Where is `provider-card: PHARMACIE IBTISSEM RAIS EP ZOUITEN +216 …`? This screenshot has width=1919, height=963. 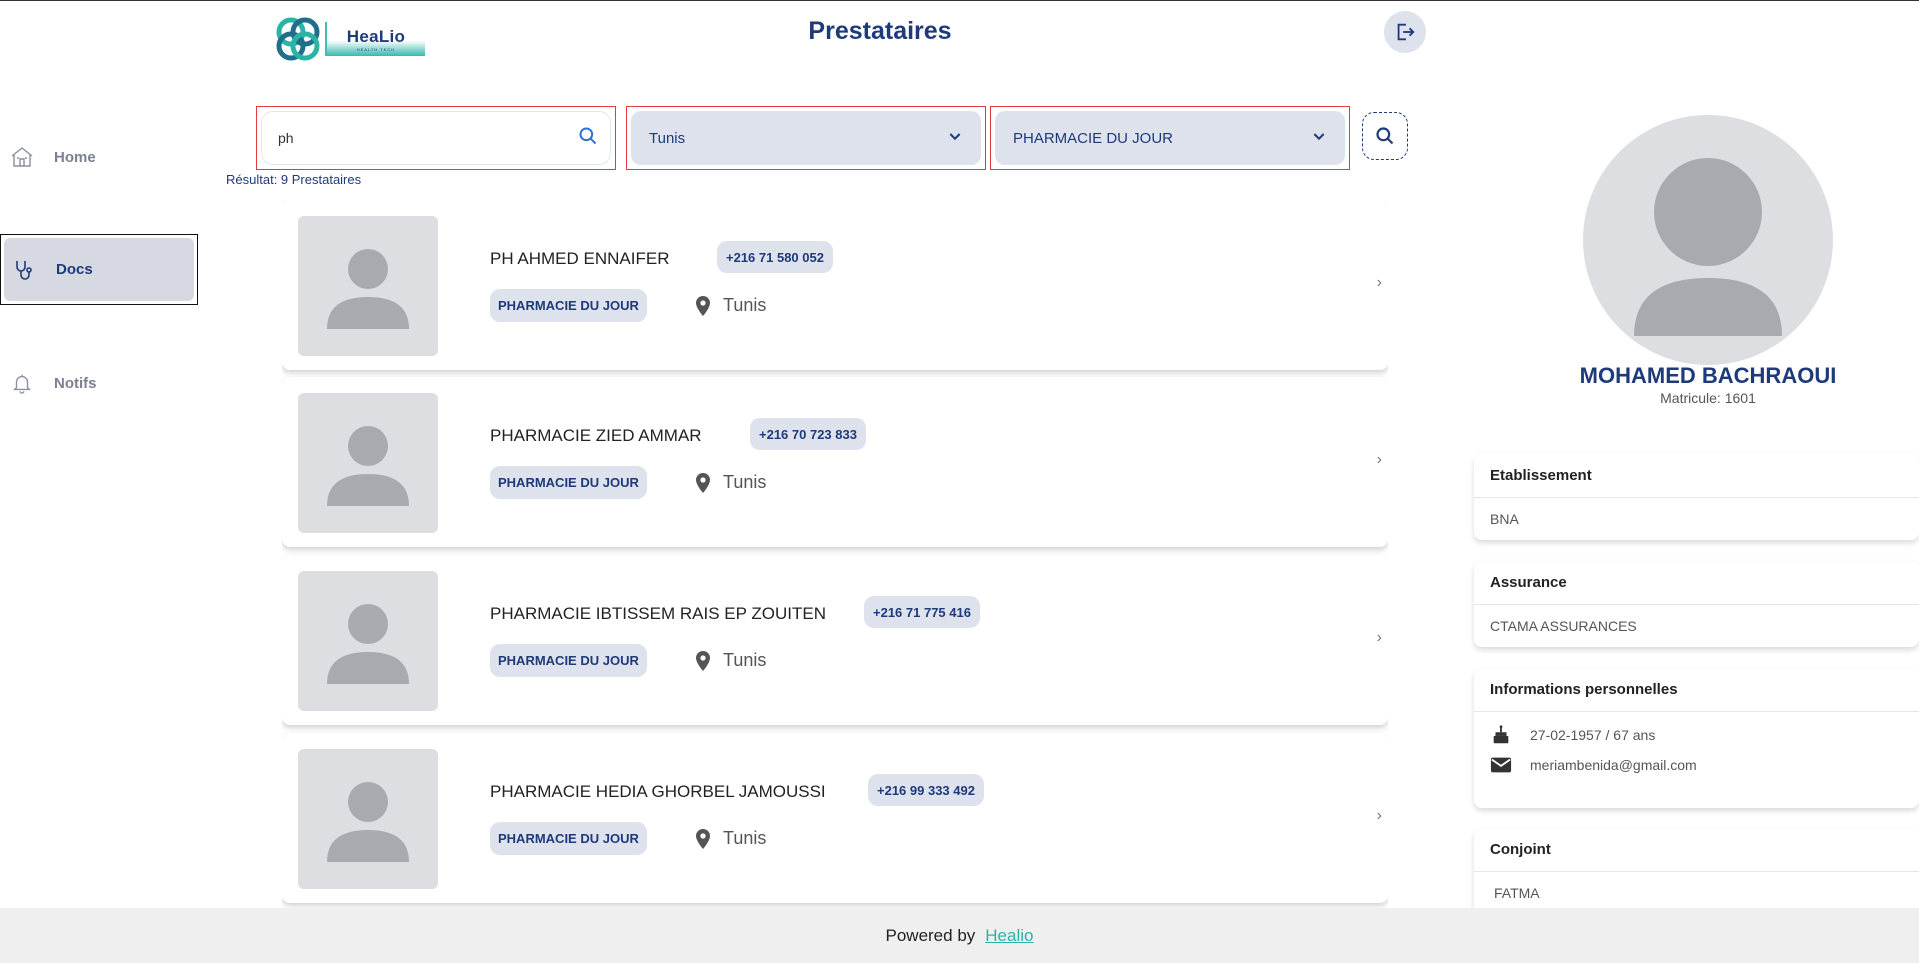
provider-card: PHARMACIE IBTISSEM RAIS EP ZOUITEN +216 … is located at coordinates (835, 640).